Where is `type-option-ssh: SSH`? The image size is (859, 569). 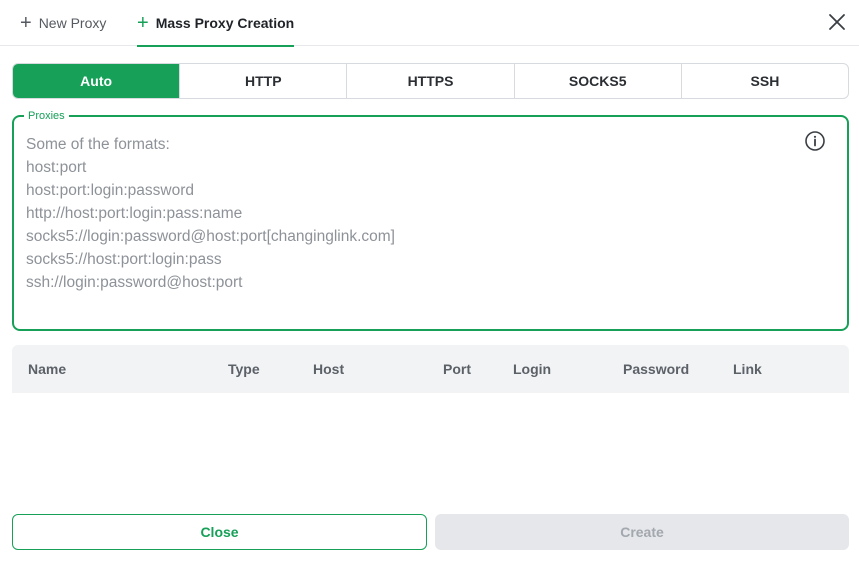
type-option-ssh: SSH is located at coordinates (764, 81).